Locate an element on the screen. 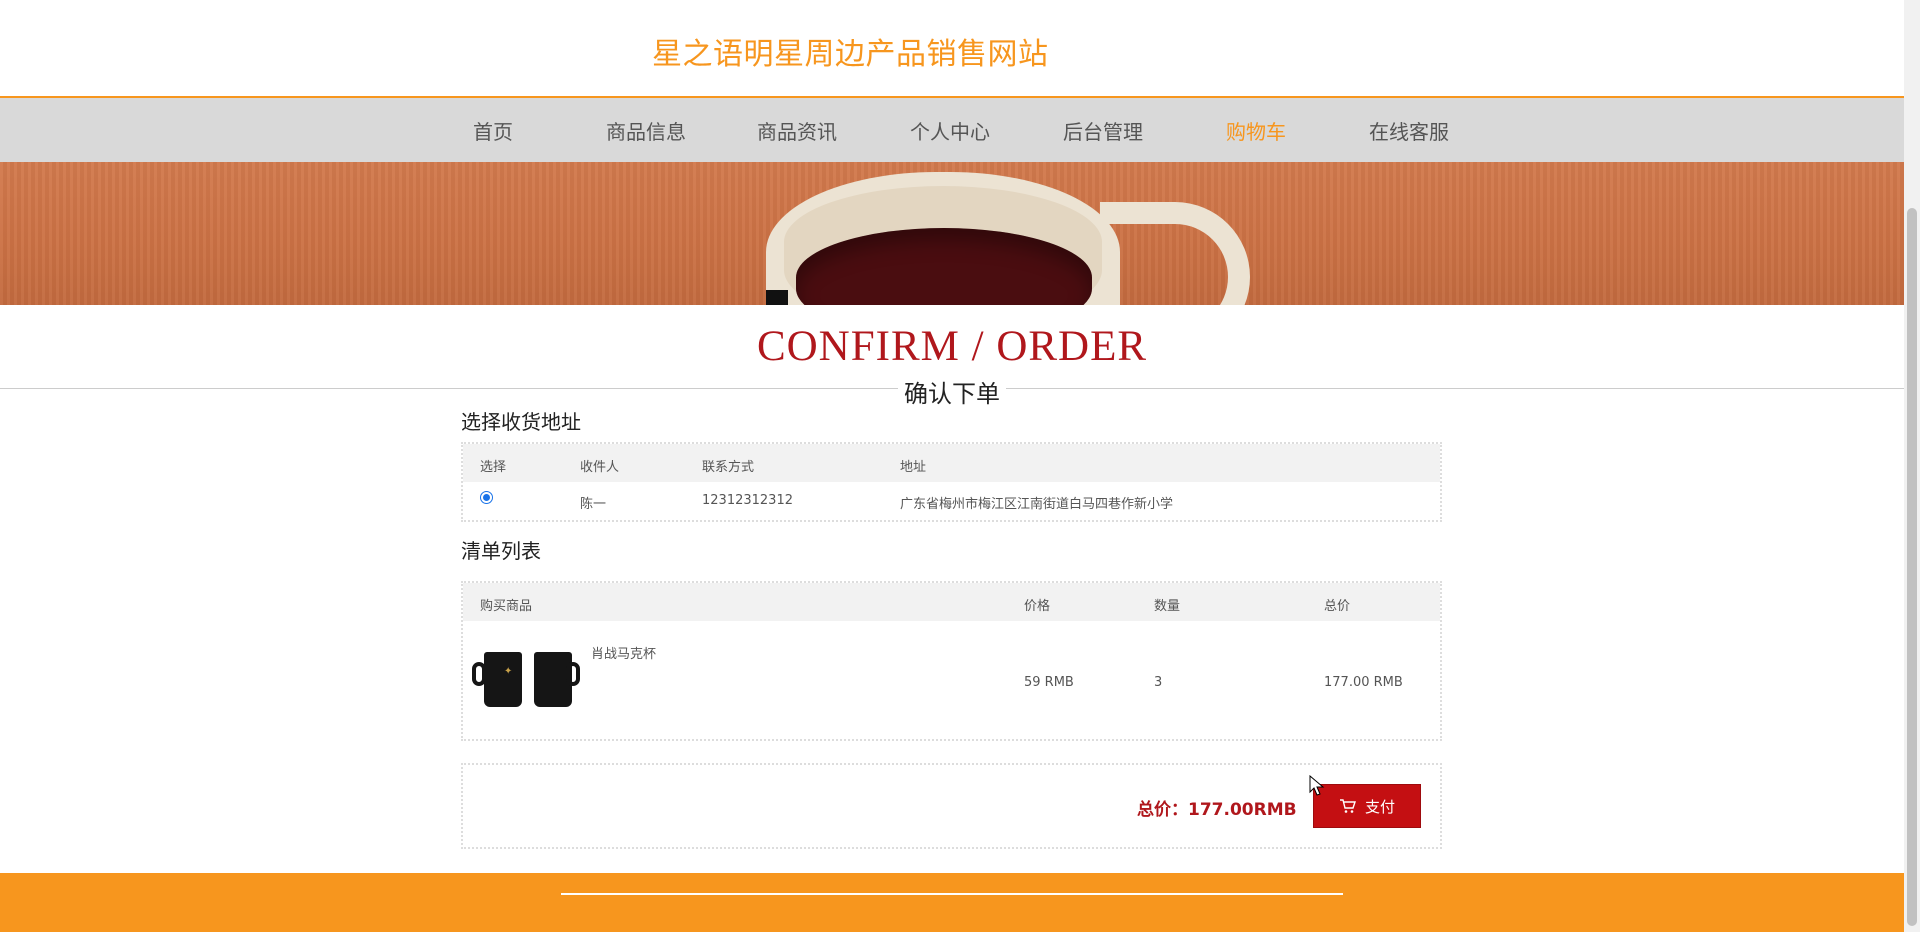 This screenshot has height=932, width=1920. address-text: 广东省梅州市梅江区江南街道白马四巷作新小学 is located at coordinates (1037, 504).